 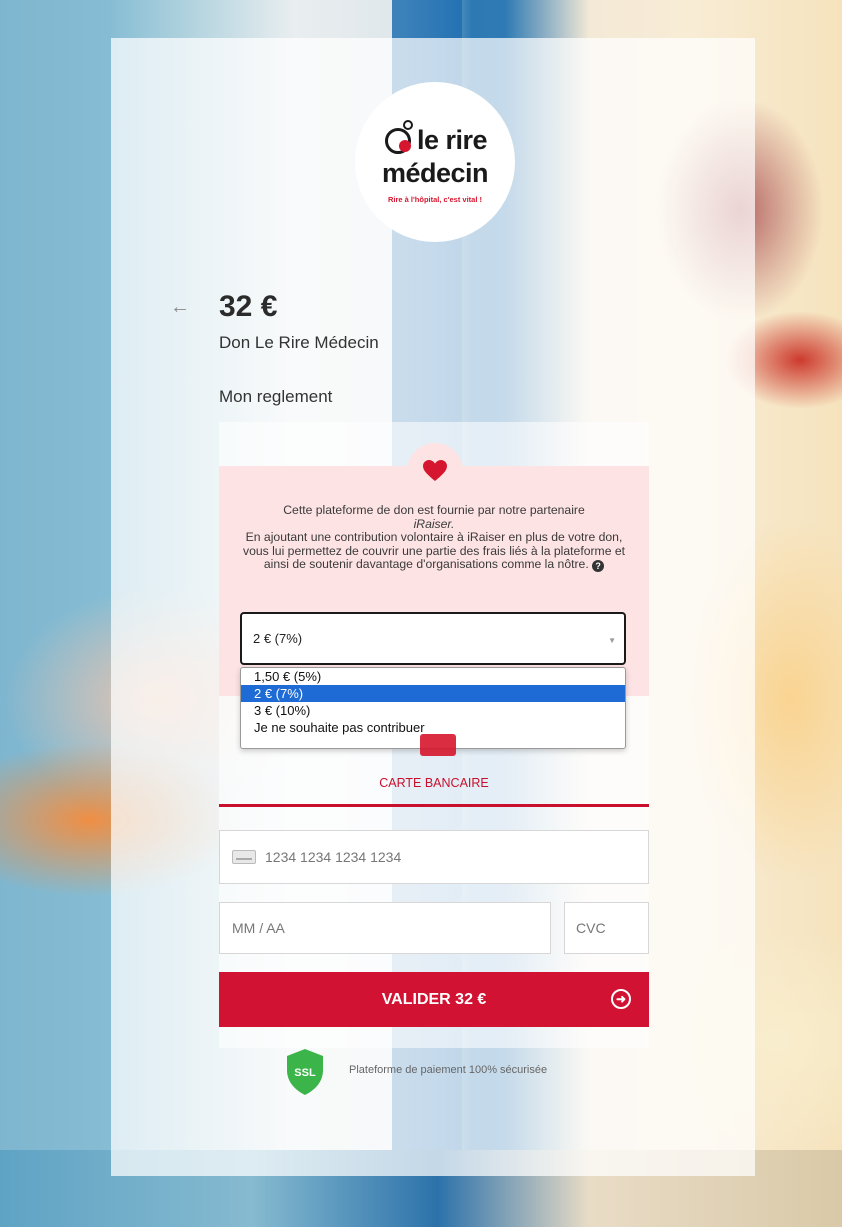 What do you see at coordinates (434, 199) in the screenshot?
I see `logo-tagline: Rire à l'hôpital, c'est vital !` at bounding box center [434, 199].